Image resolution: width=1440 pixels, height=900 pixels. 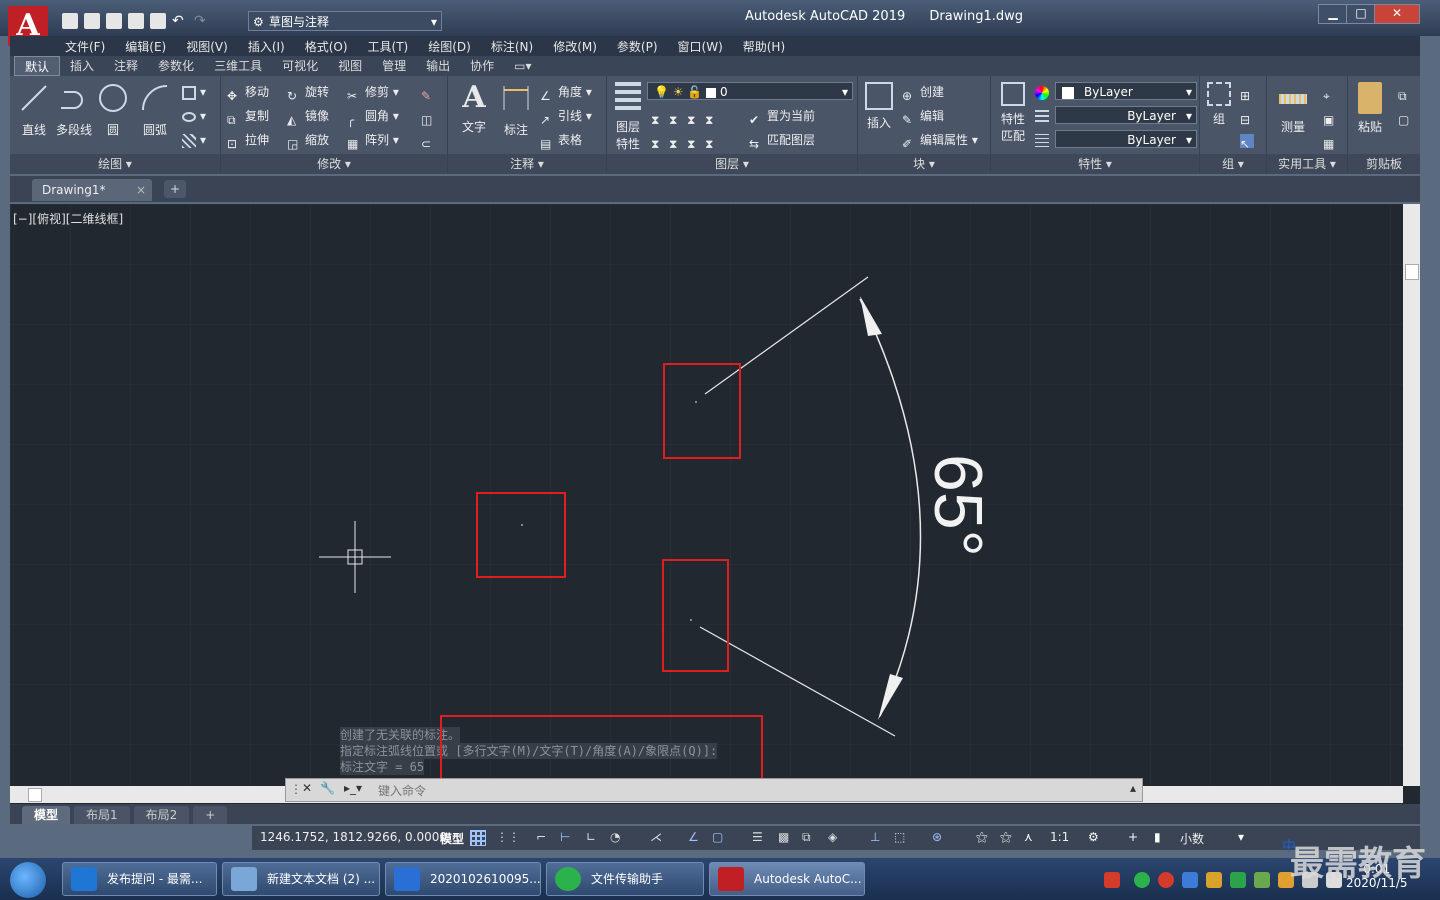 I want to click on edit-block-button: ✎ 编辑, so click(x=923, y=116).